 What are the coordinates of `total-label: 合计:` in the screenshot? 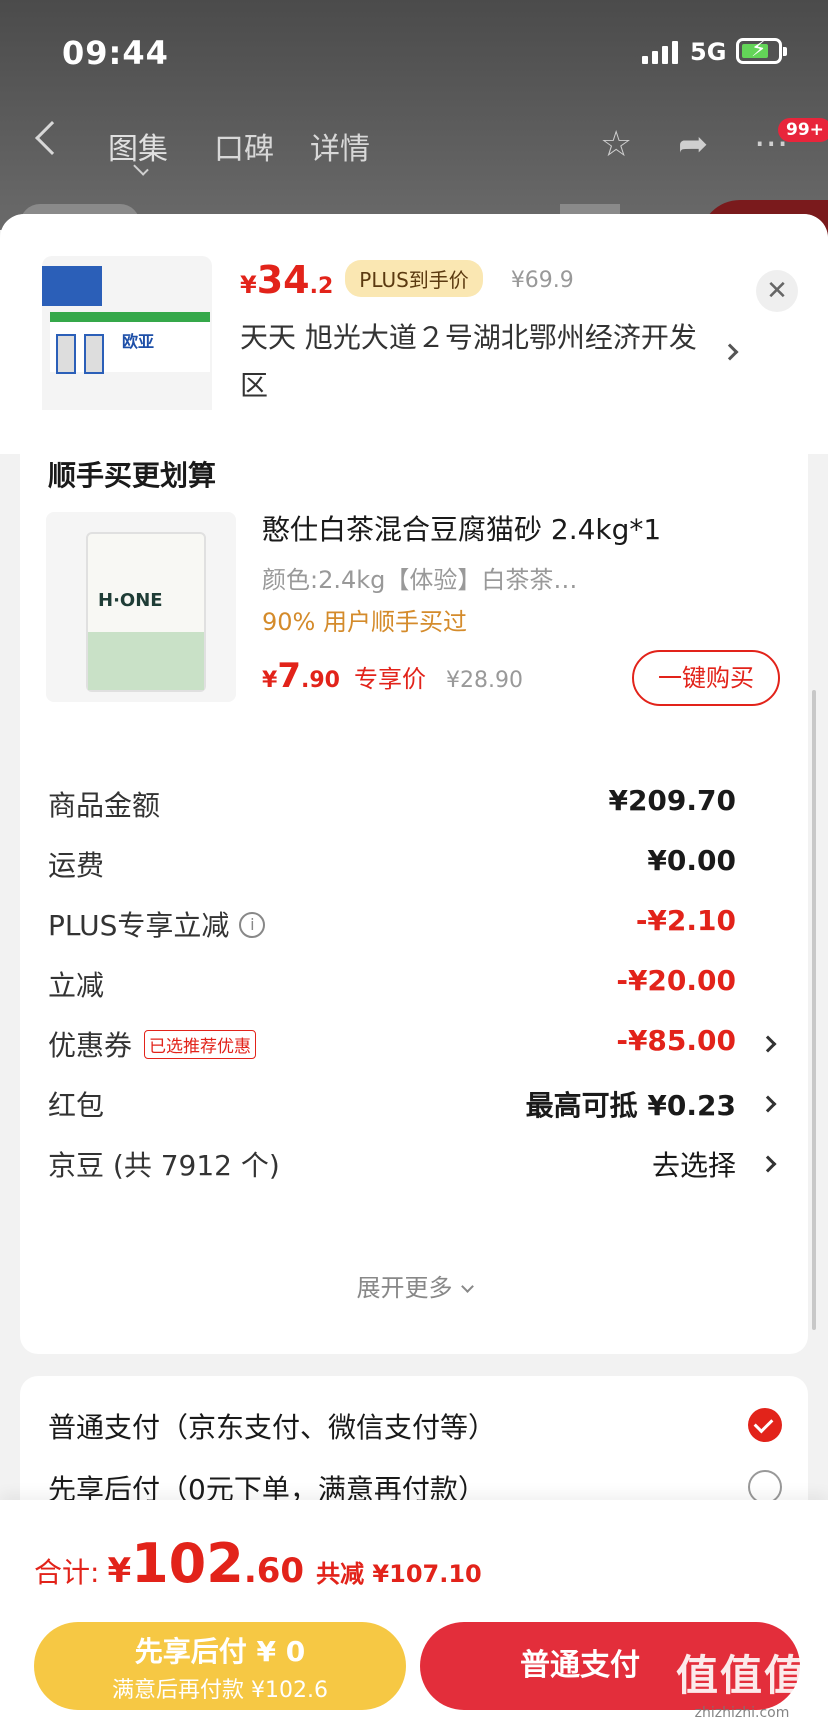 It's located at (67, 1572).